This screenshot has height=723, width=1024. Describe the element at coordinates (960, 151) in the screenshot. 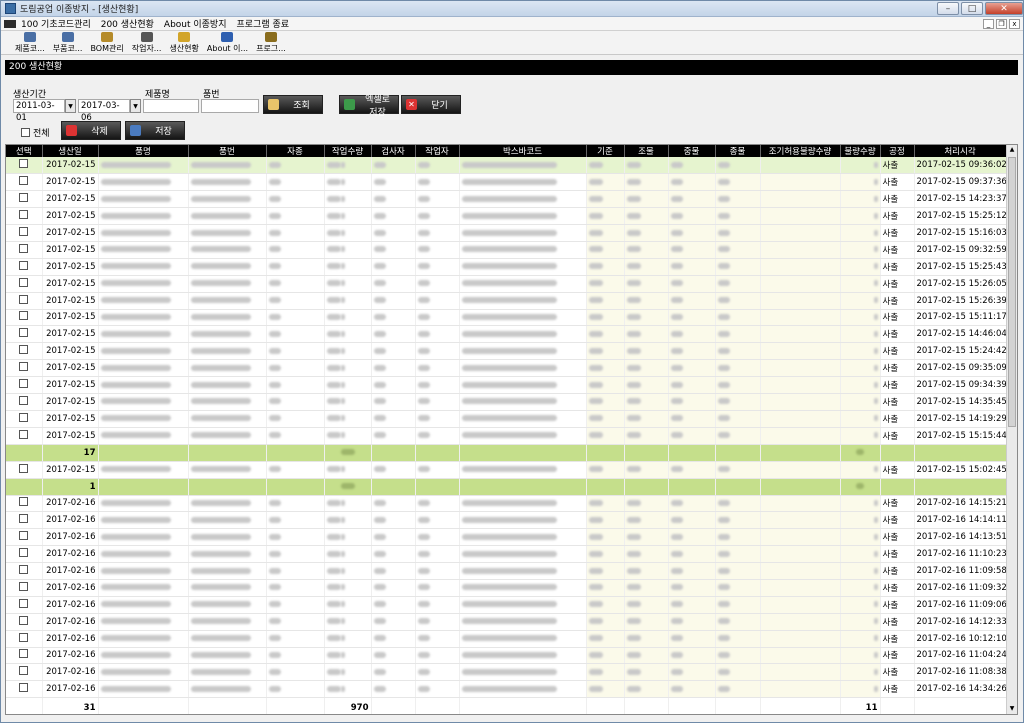

I see `column-header: 처리시각` at that location.